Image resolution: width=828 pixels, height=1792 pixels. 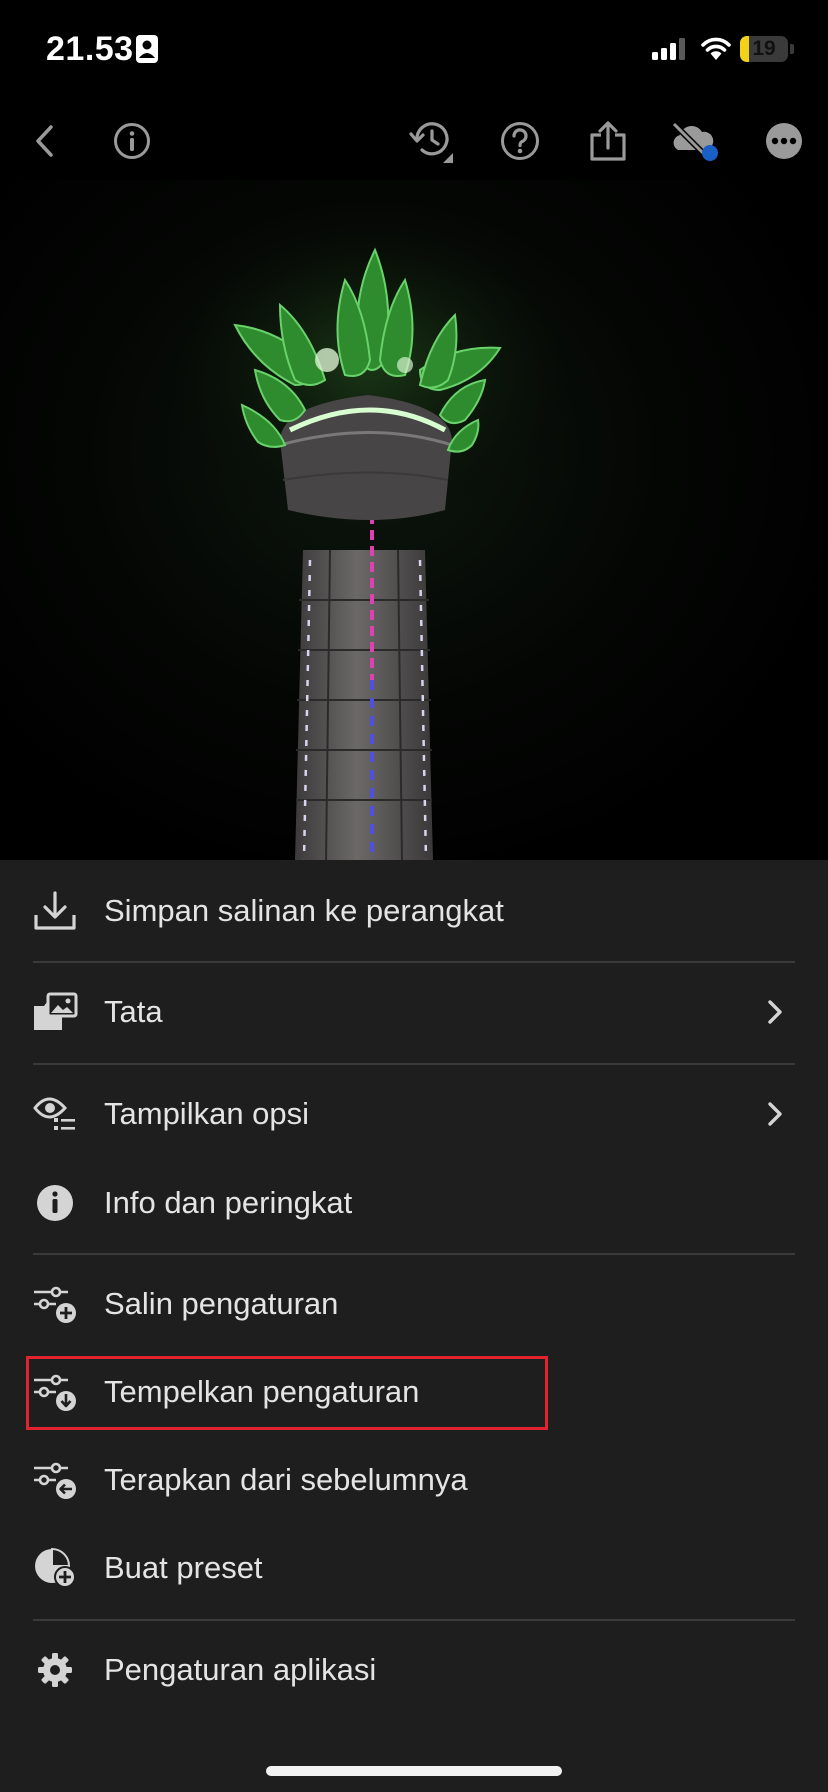 What do you see at coordinates (668, 49) in the screenshot?
I see `cellular-signal-icon` at bounding box center [668, 49].